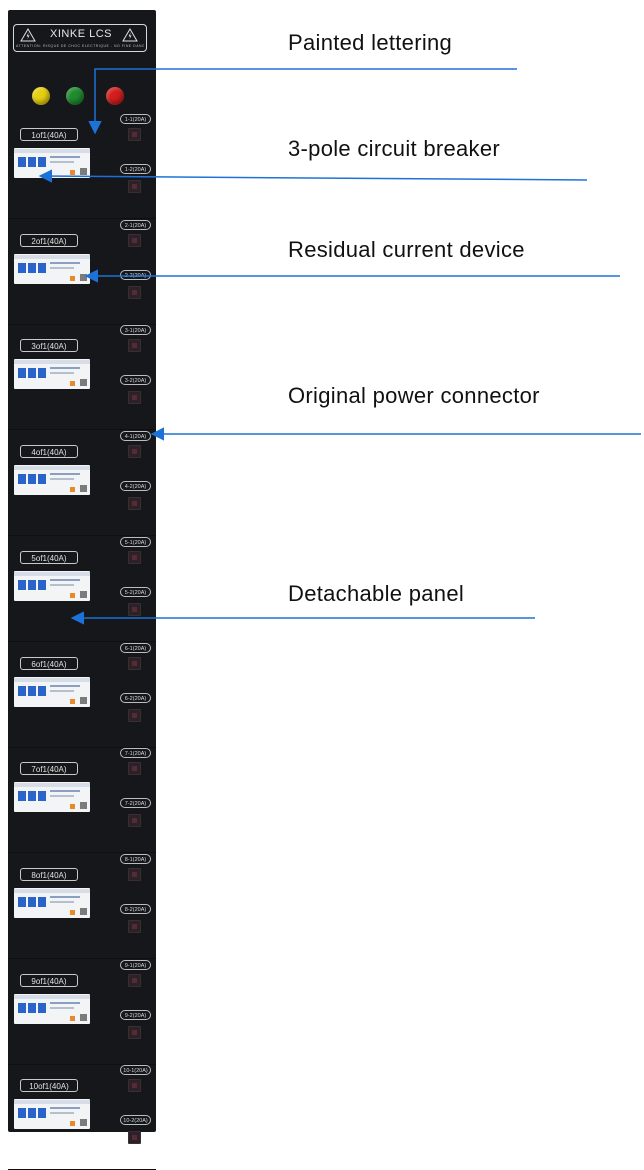  What do you see at coordinates (135, 436) in the screenshot?
I see `socket-label: 4-1(20A)` at bounding box center [135, 436].